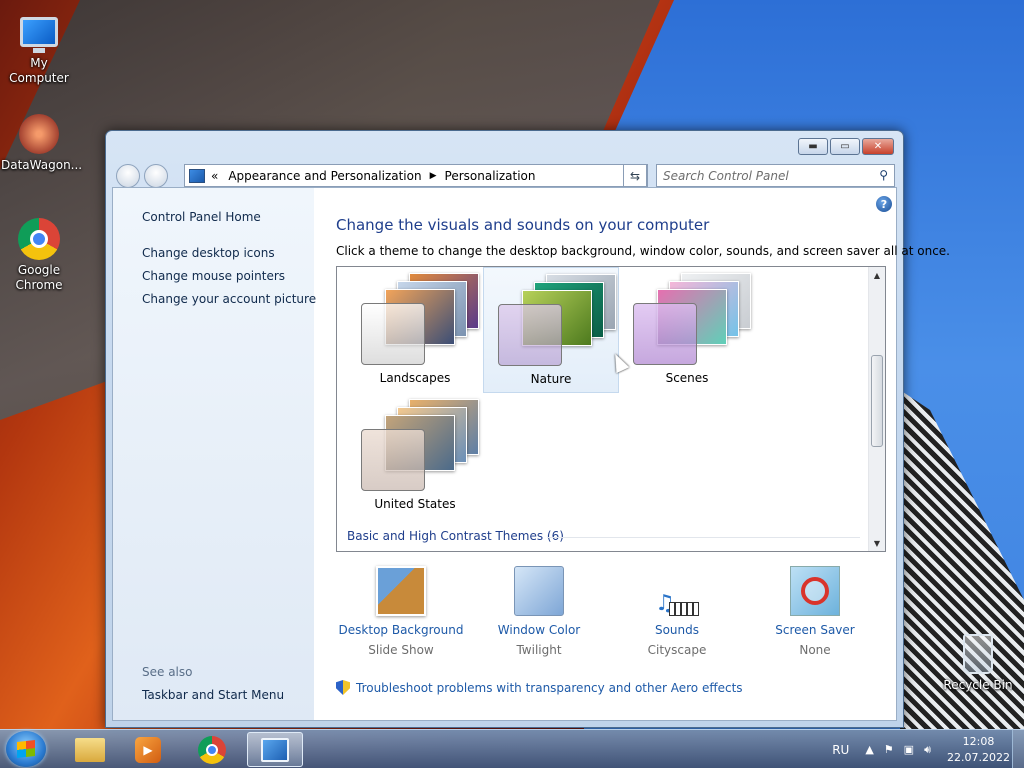 Image resolution: width=1024 pixels, height=768 pixels. Describe the element at coordinates (39, 277) in the screenshot. I see `desktop-icon-label: Google Chrome` at that location.